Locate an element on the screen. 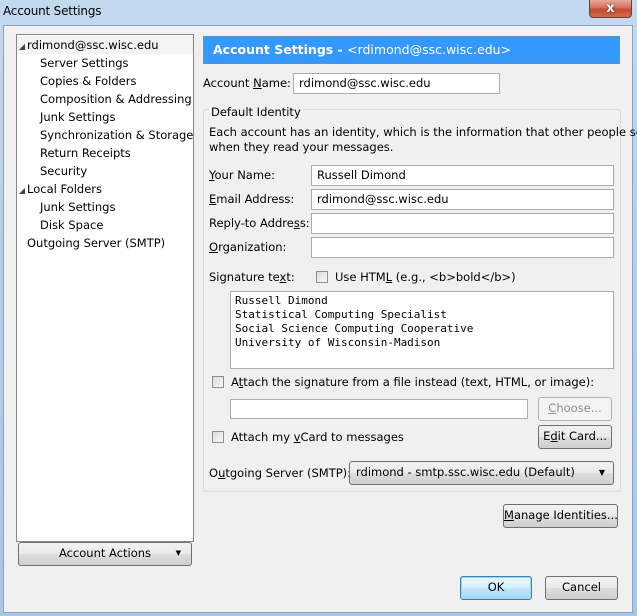 This screenshot has height=616, width=637. tree-item-label: rdimond@ssc.wisc.edu is located at coordinates (93, 45).